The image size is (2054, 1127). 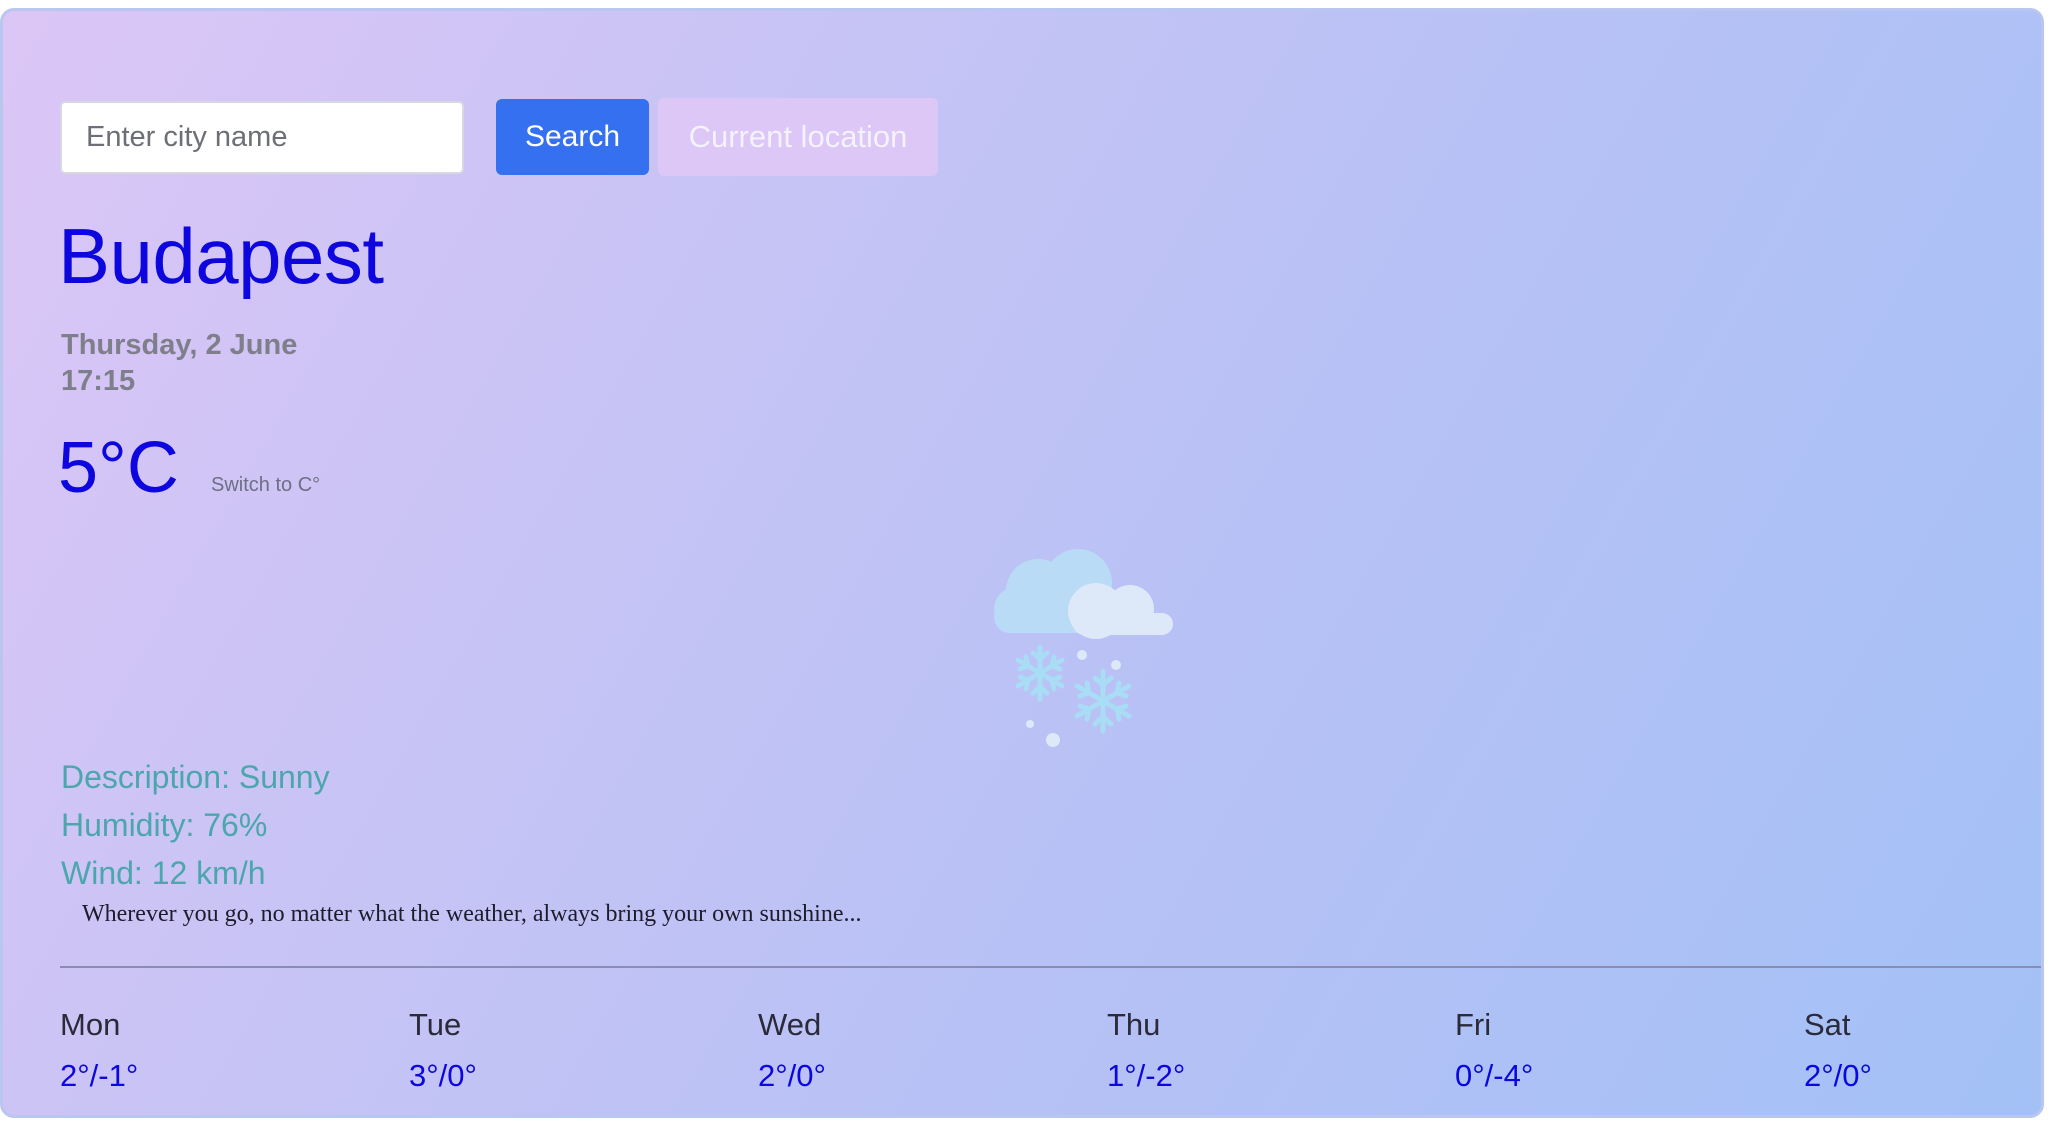 I want to click on wind-value: Wind: 12 km/h, so click(x=163, y=873).